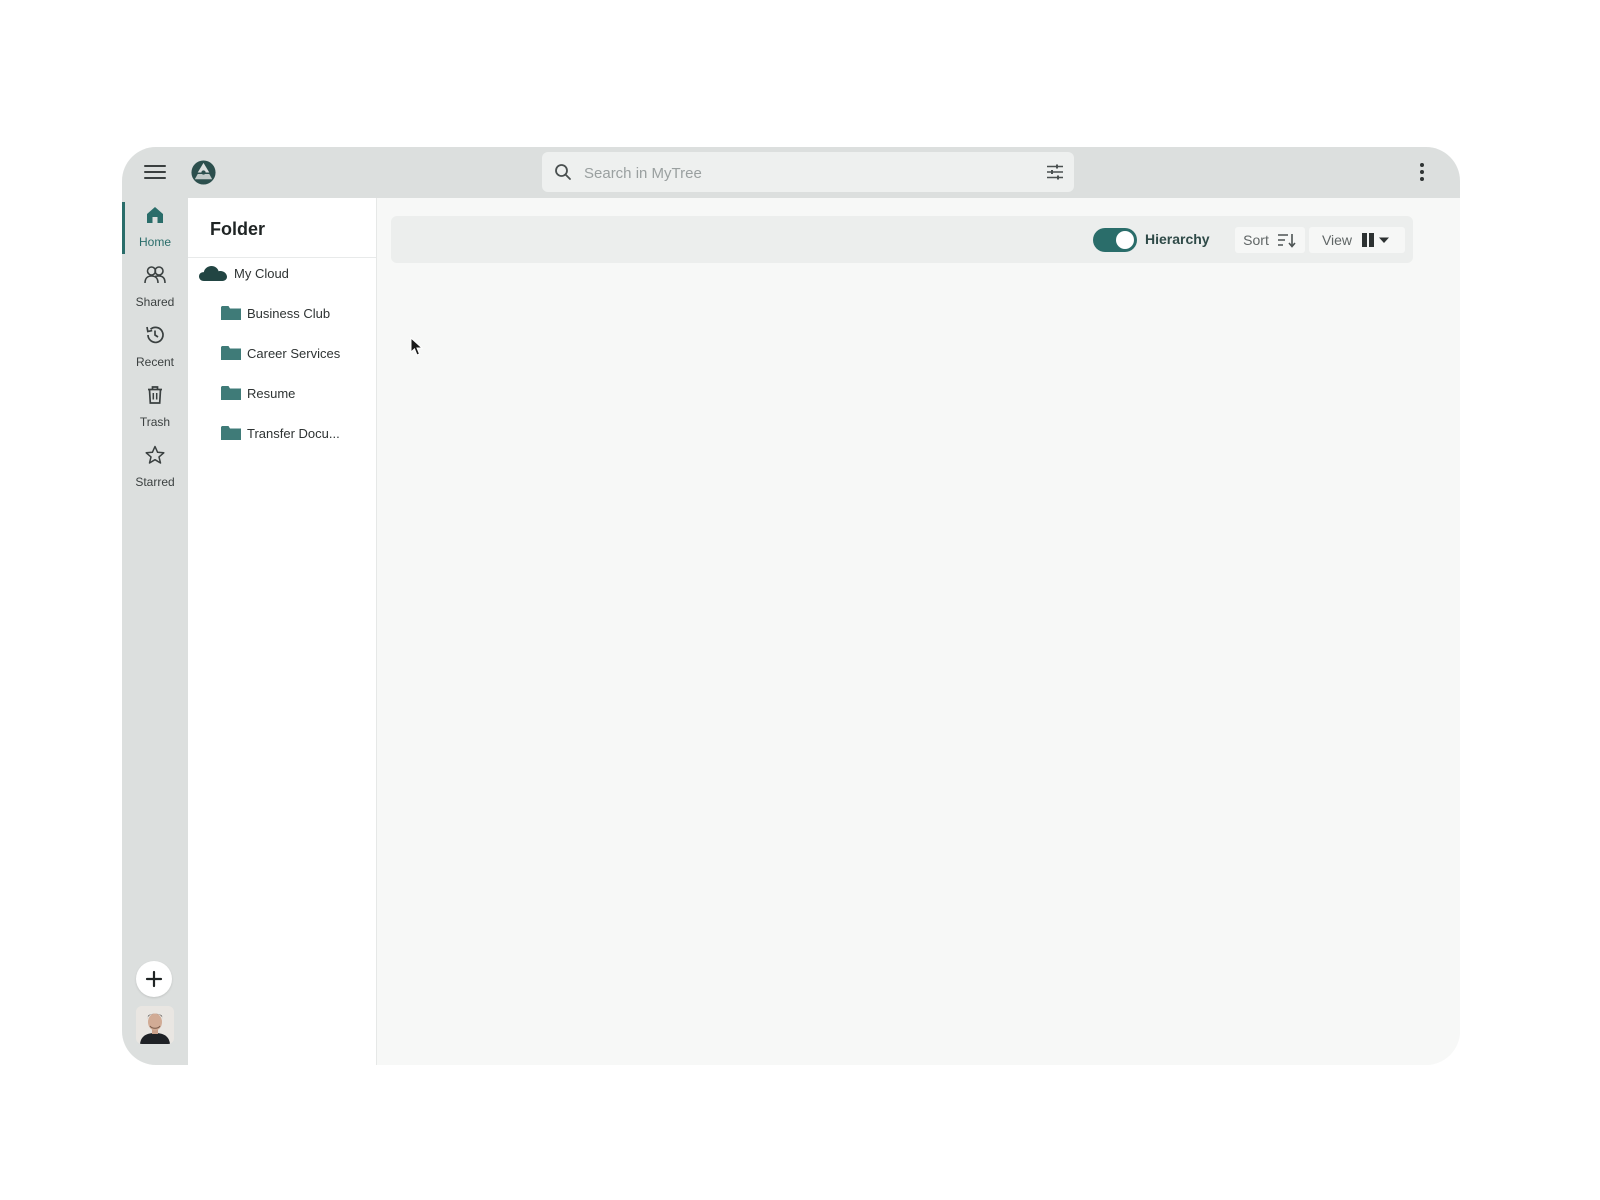  What do you see at coordinates (155, 482) in the screenshot?
I see `nav-starred-label: Starred` at bounding box center [155, 482].